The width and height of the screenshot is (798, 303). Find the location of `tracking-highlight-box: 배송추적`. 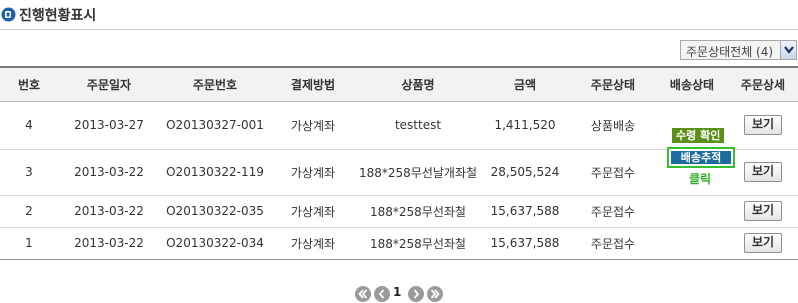

tracking-highlight-box: 배송추적 is located at coordinates (701, 157).